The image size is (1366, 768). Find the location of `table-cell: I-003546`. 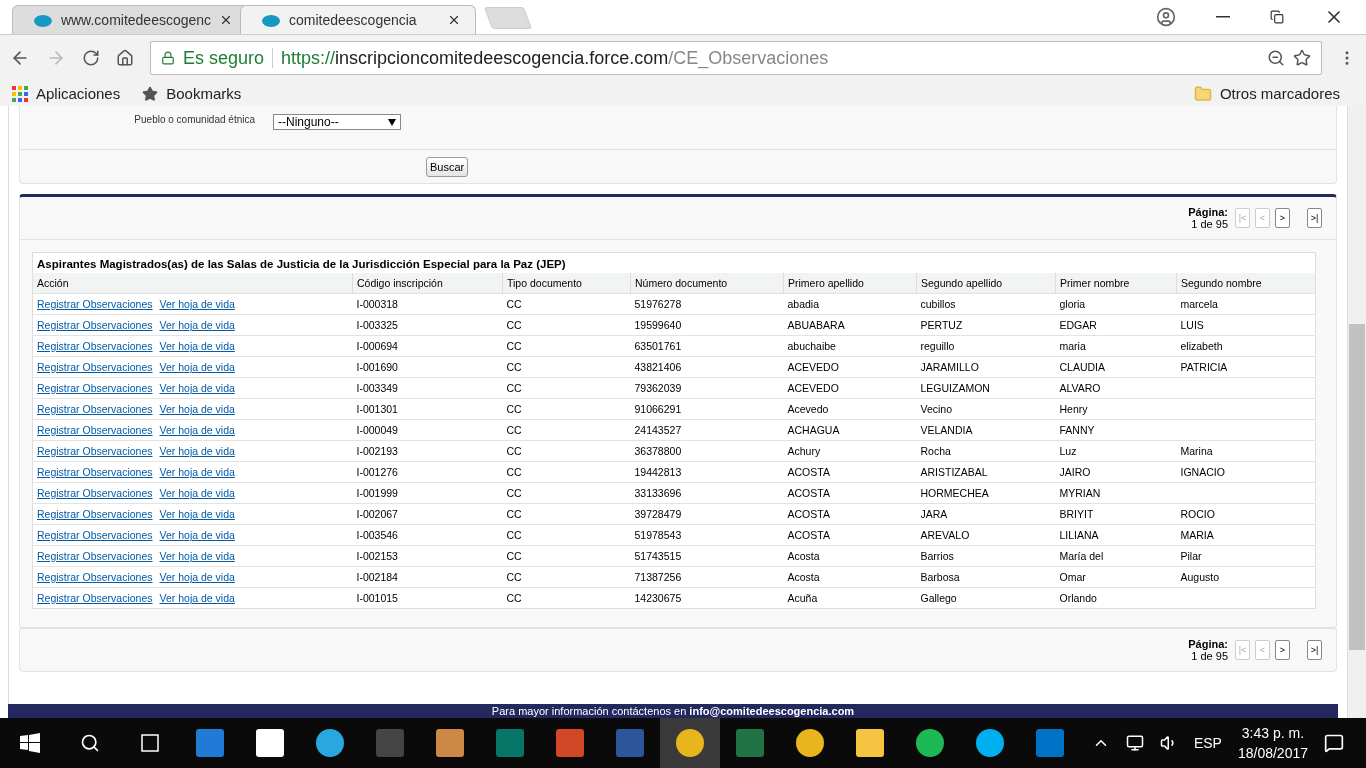

table-cell: I-003546 is located at coordinates (427, 535).